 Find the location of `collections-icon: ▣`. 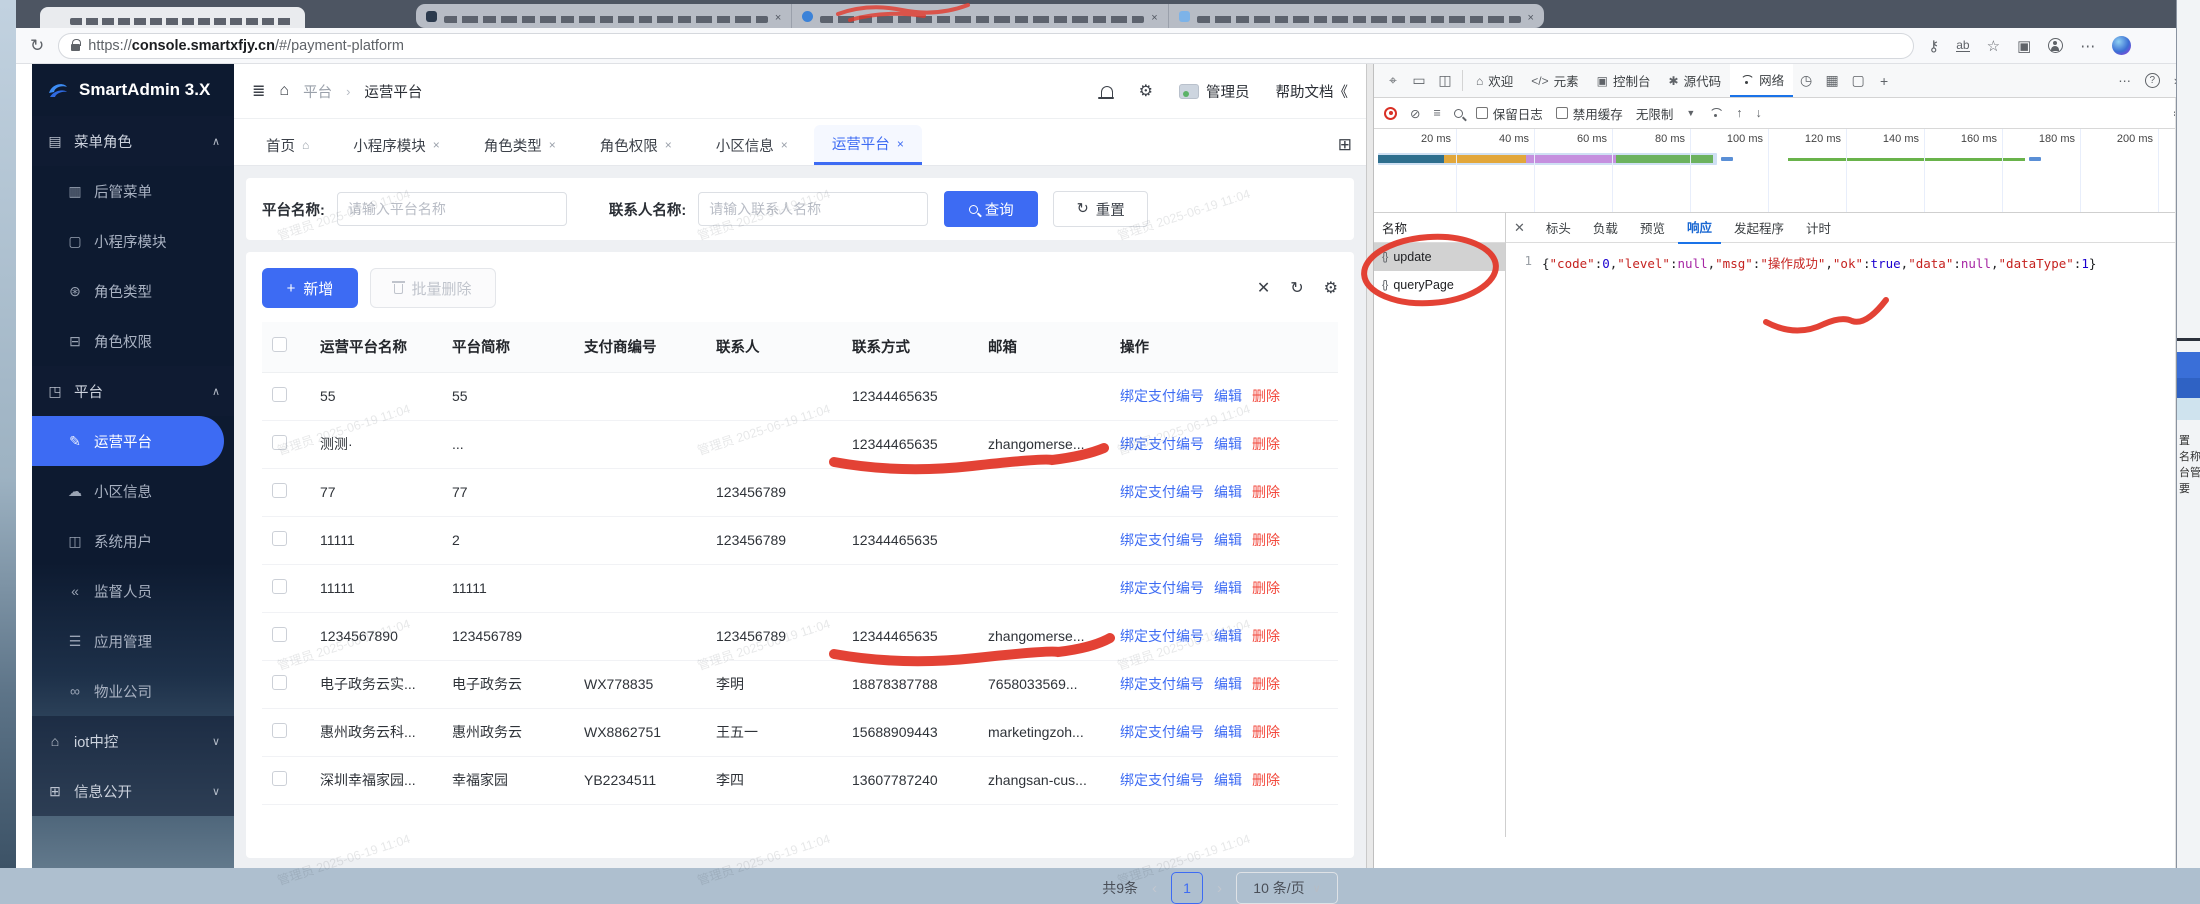

collections-icon: ▣ is located at coordinates (2024, 46).